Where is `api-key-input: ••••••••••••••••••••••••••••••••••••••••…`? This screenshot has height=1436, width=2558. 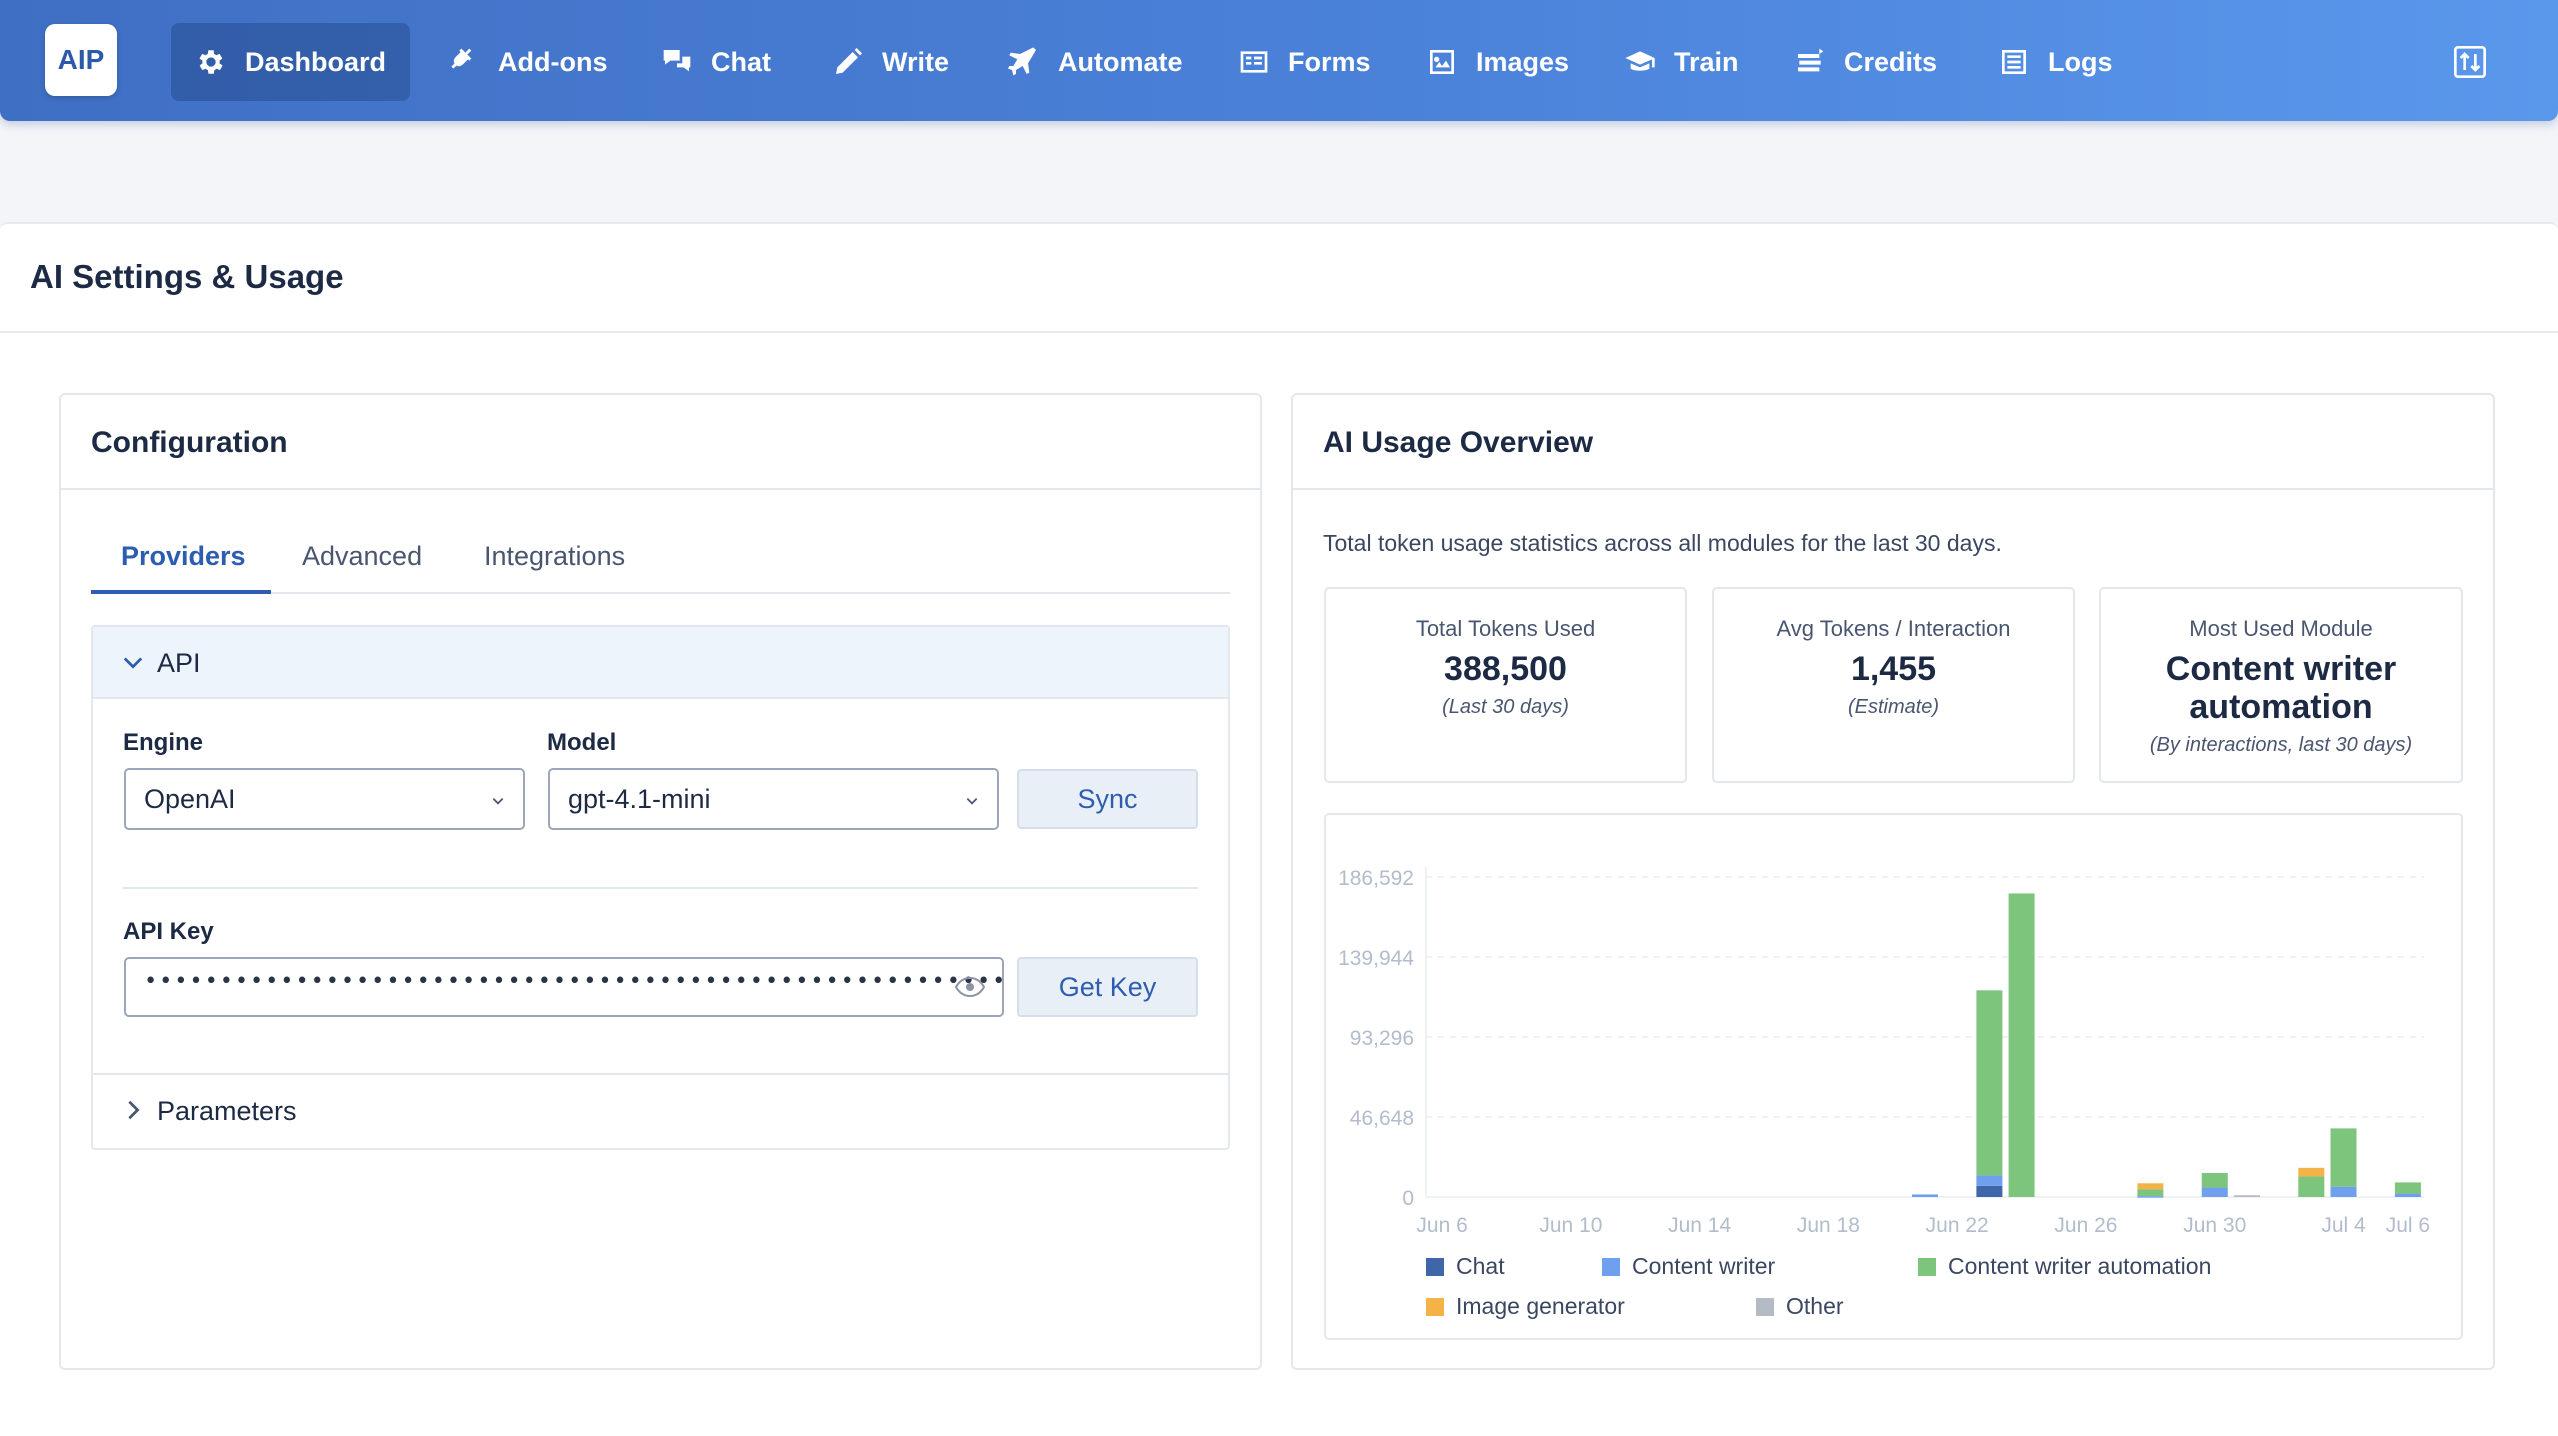
api-key-input: ••••••••••••••••••••••••••••••••••••••••… is located at coordinates (564, 987).